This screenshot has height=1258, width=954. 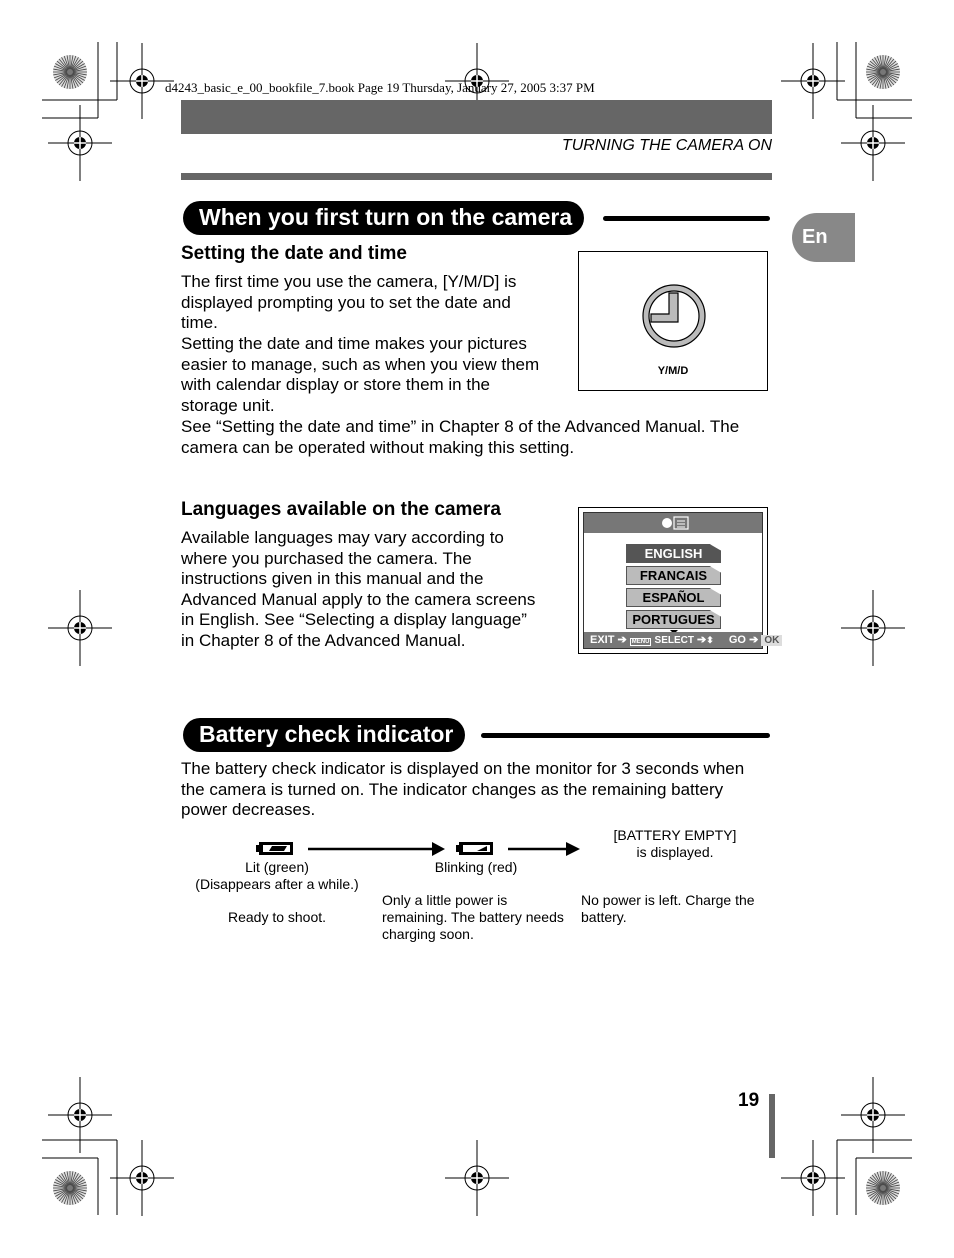 What do you see at coordinates (474, 848) in the screenshot?
I see `battery-low-icon` at bounding box center [474, 848].